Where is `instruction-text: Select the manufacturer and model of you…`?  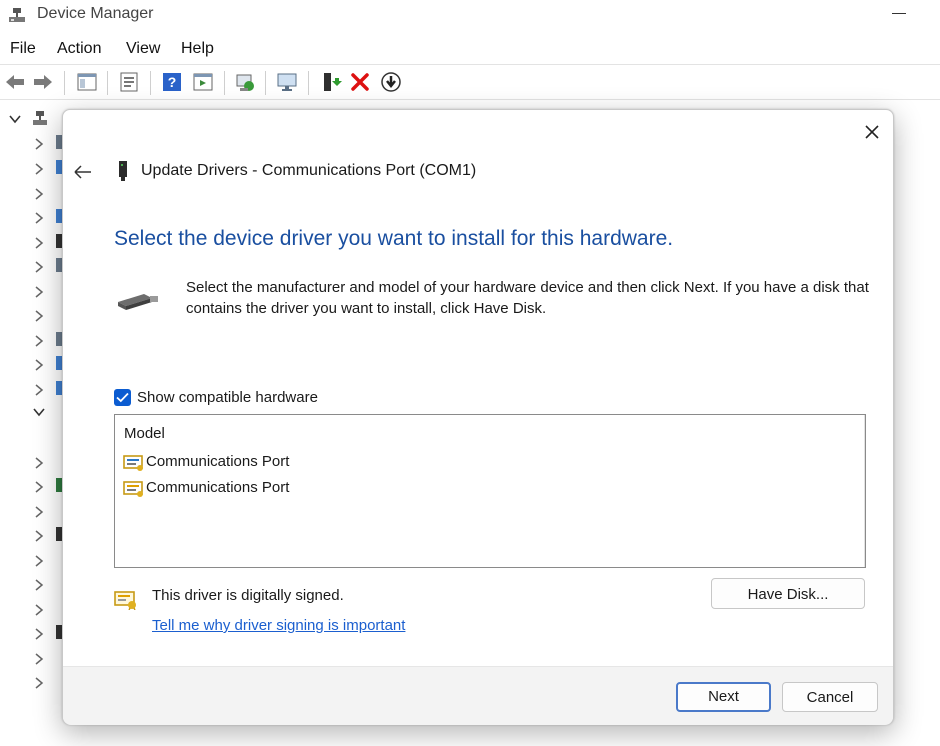 instruction-text: Select the manufacturer and model of you… is located at coordinates (527, 298).